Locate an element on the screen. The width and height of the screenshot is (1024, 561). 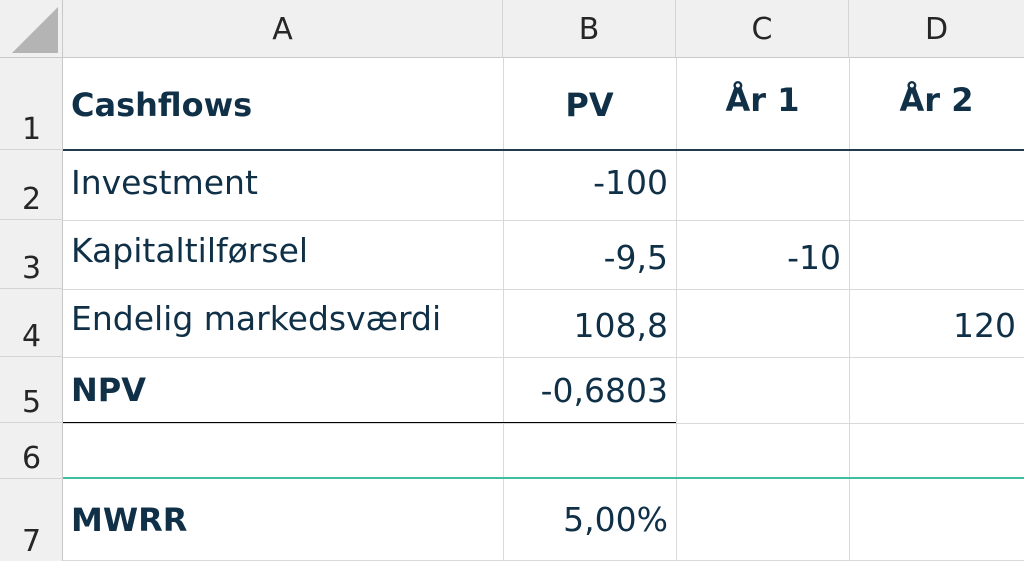
select-all-button is located at coordinates (31, 29).